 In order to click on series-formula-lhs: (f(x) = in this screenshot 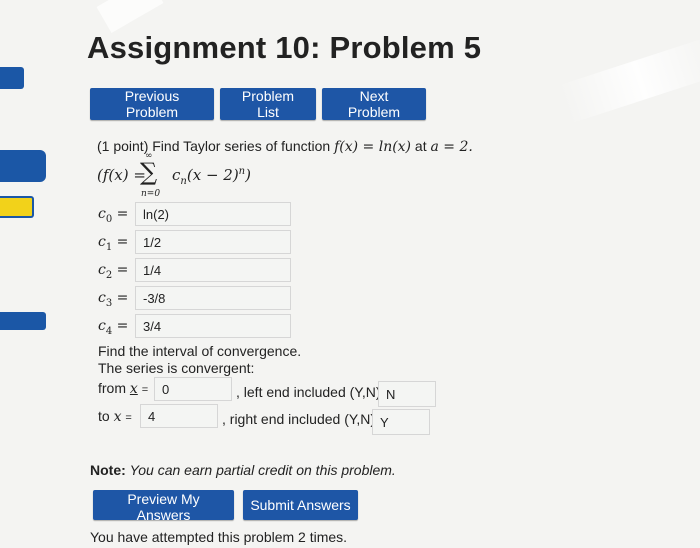, I will do `click(121, 175)`.